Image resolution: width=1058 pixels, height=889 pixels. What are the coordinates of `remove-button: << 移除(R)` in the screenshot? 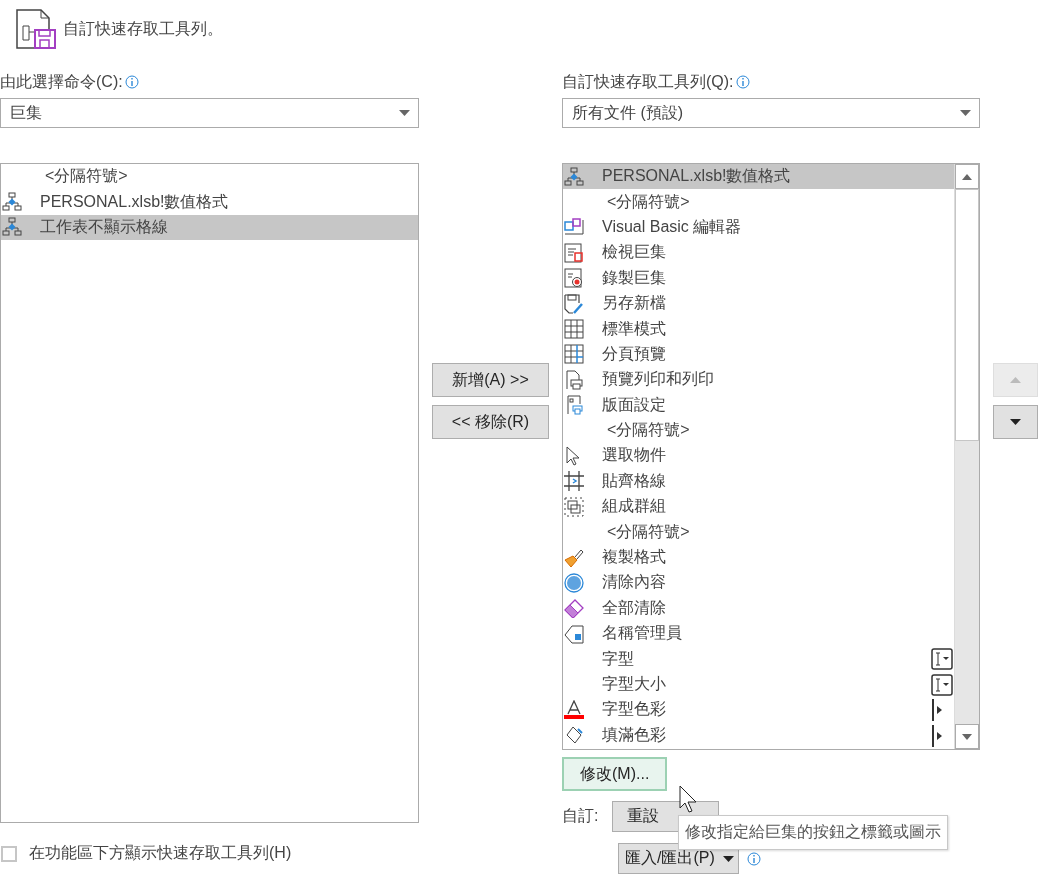 It's located at (490, 422).